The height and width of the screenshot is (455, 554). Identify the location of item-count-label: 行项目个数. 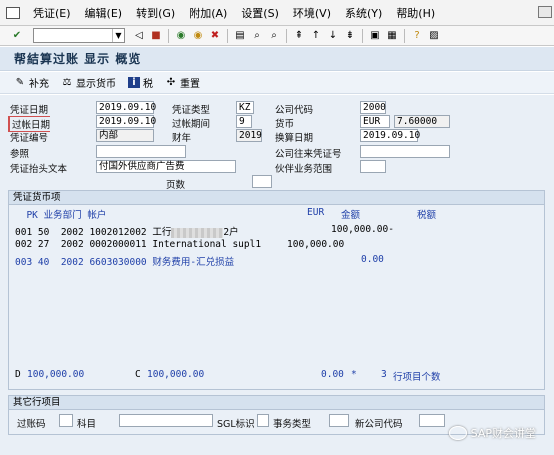
(417, 377).